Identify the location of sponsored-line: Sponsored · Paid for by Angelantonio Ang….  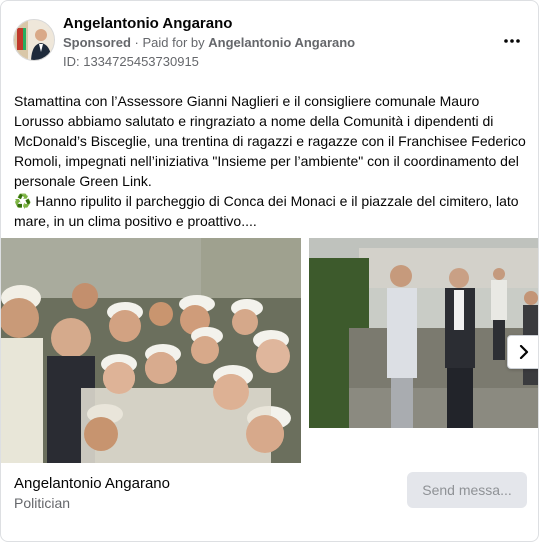
(209, 42).